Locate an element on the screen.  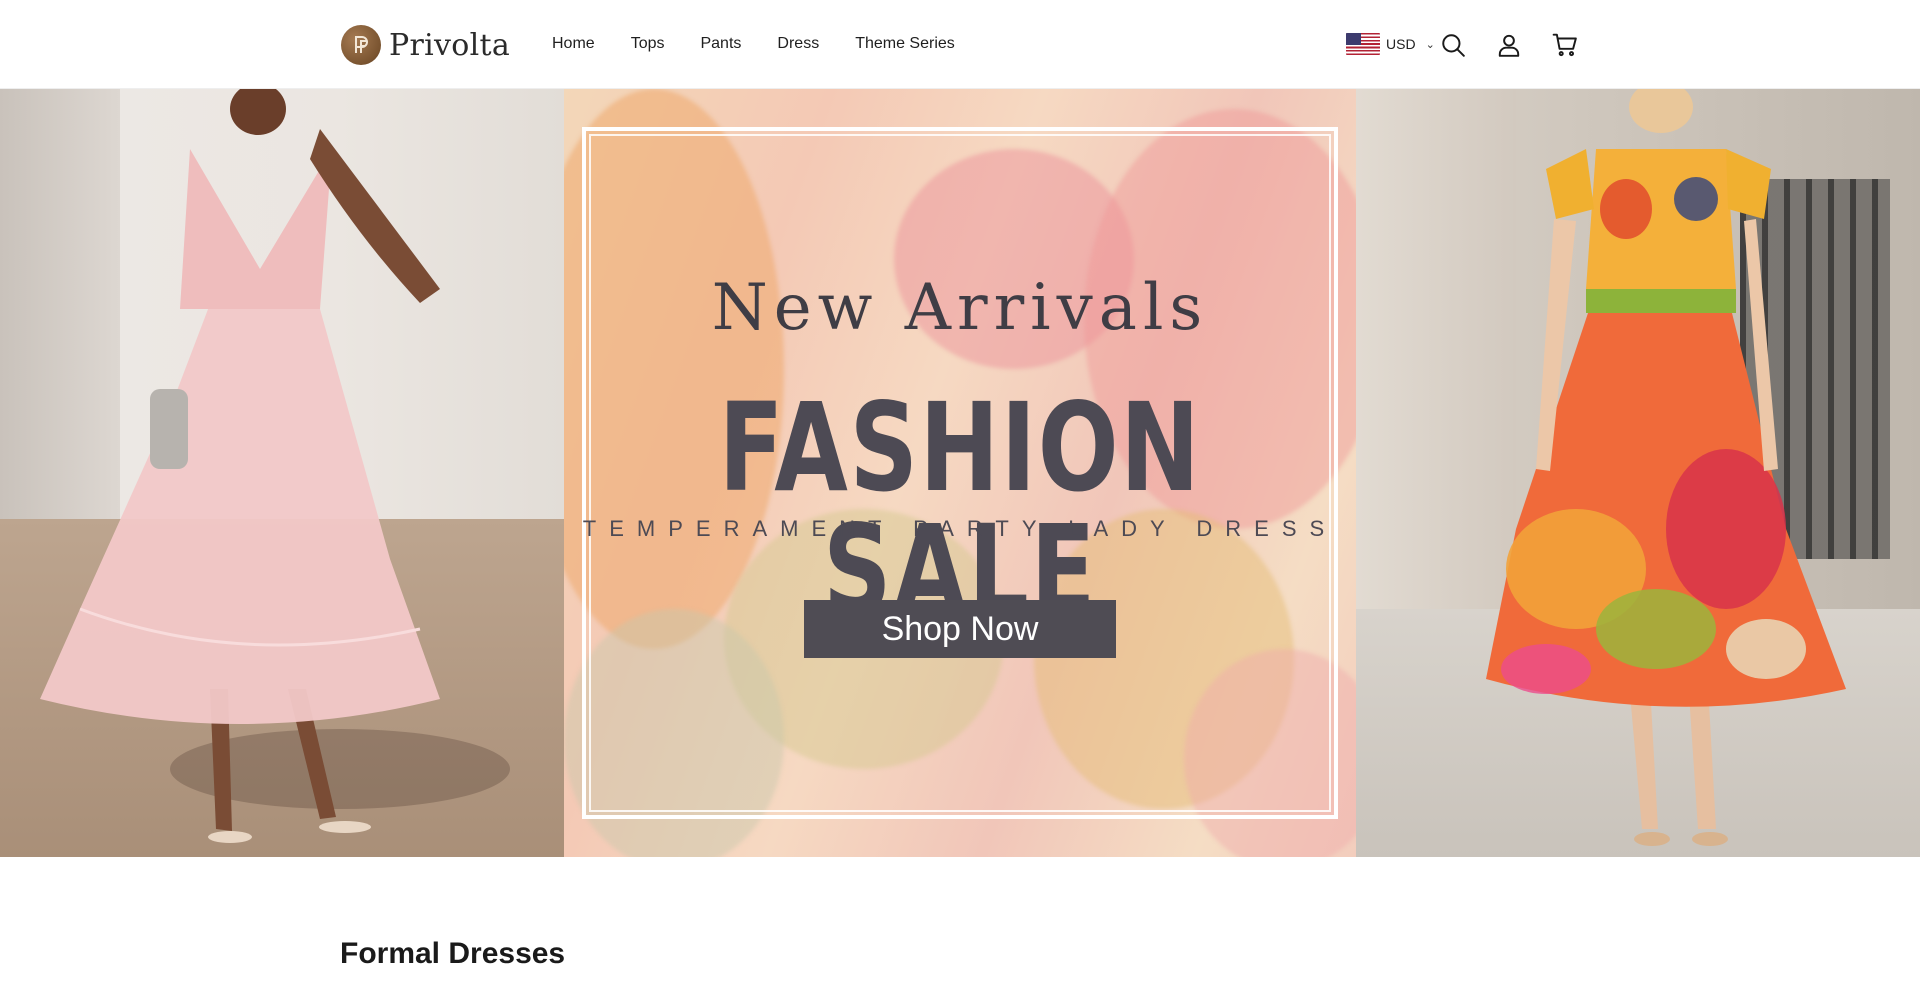
section-title-formal-dresses: Formal Dresses is located at coordinates (453, 953).